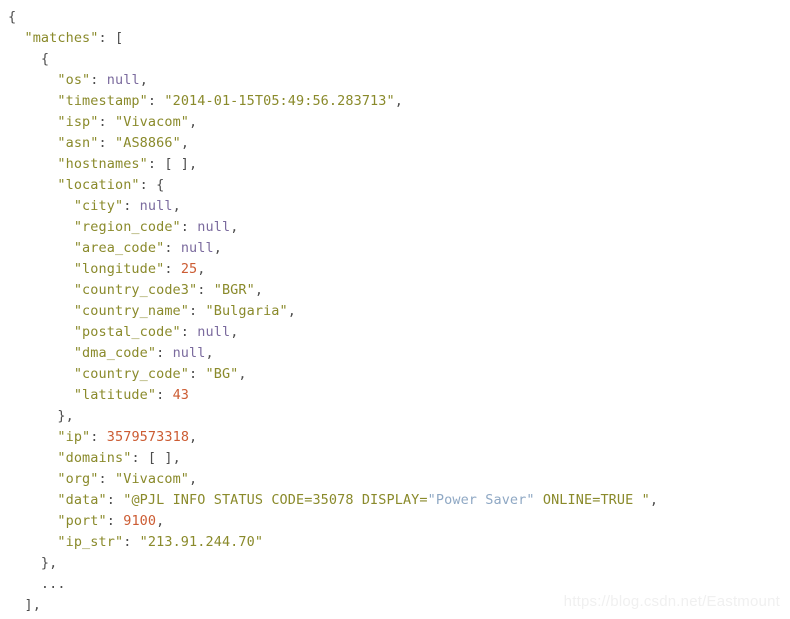 This screenshot has height=619, width=790. What do you see at coordinates (395, 164) in the screenshot?
I see `code-line: "hostnames": [ ],` at bounding box center [395, 164].